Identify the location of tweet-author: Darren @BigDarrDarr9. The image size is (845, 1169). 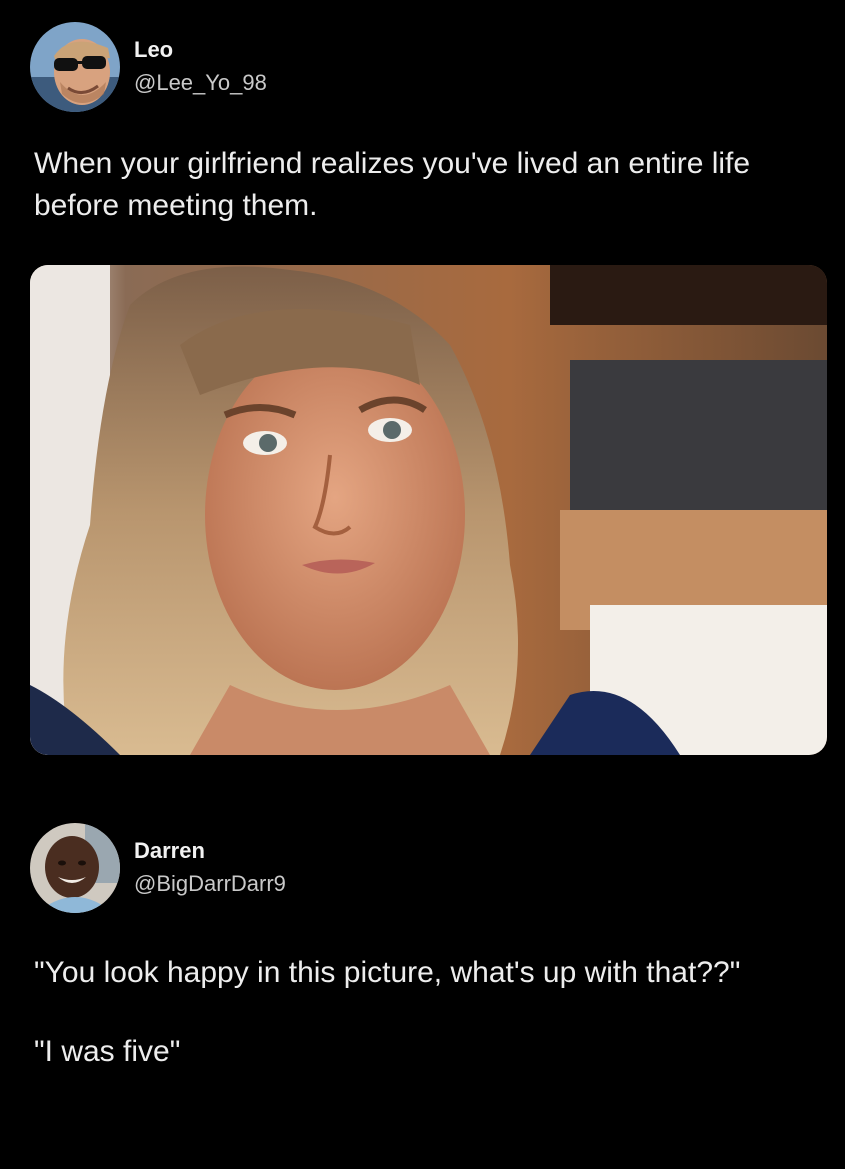
(158, 868).